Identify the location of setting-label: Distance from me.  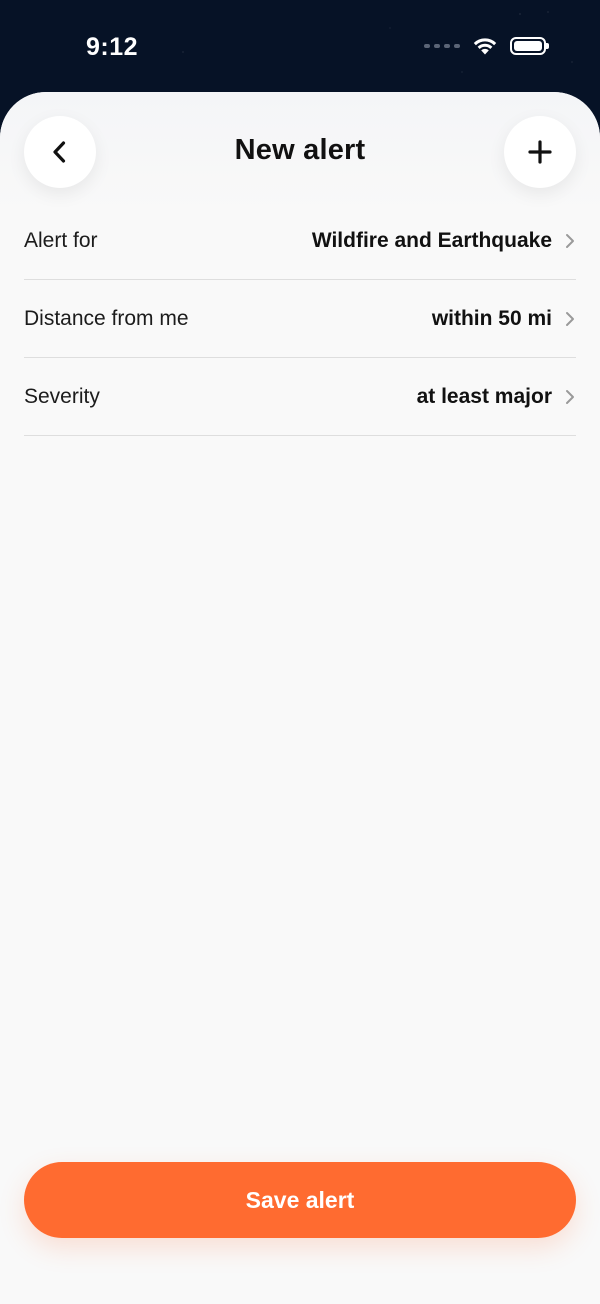
(106, 318).